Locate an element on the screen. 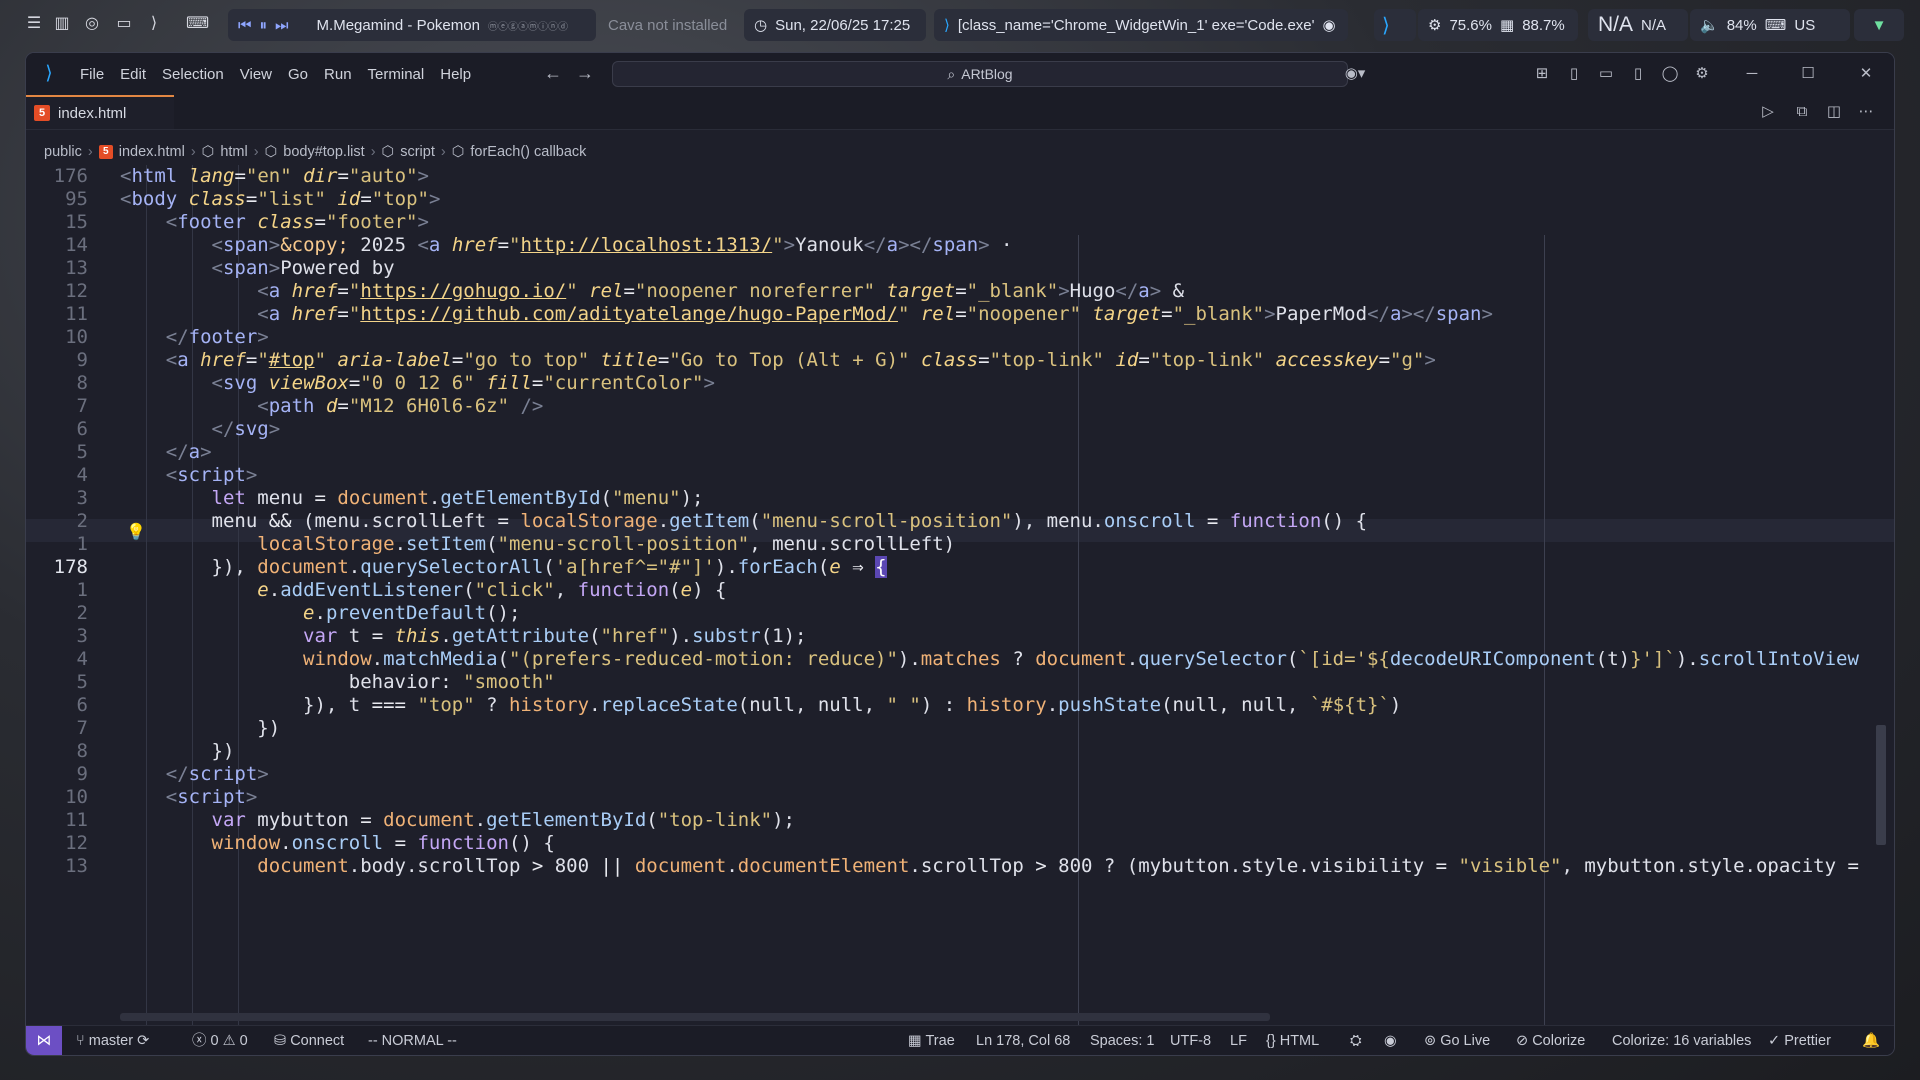  vscode-tray-icon: ⟩ is located at coordinates (154, 24).